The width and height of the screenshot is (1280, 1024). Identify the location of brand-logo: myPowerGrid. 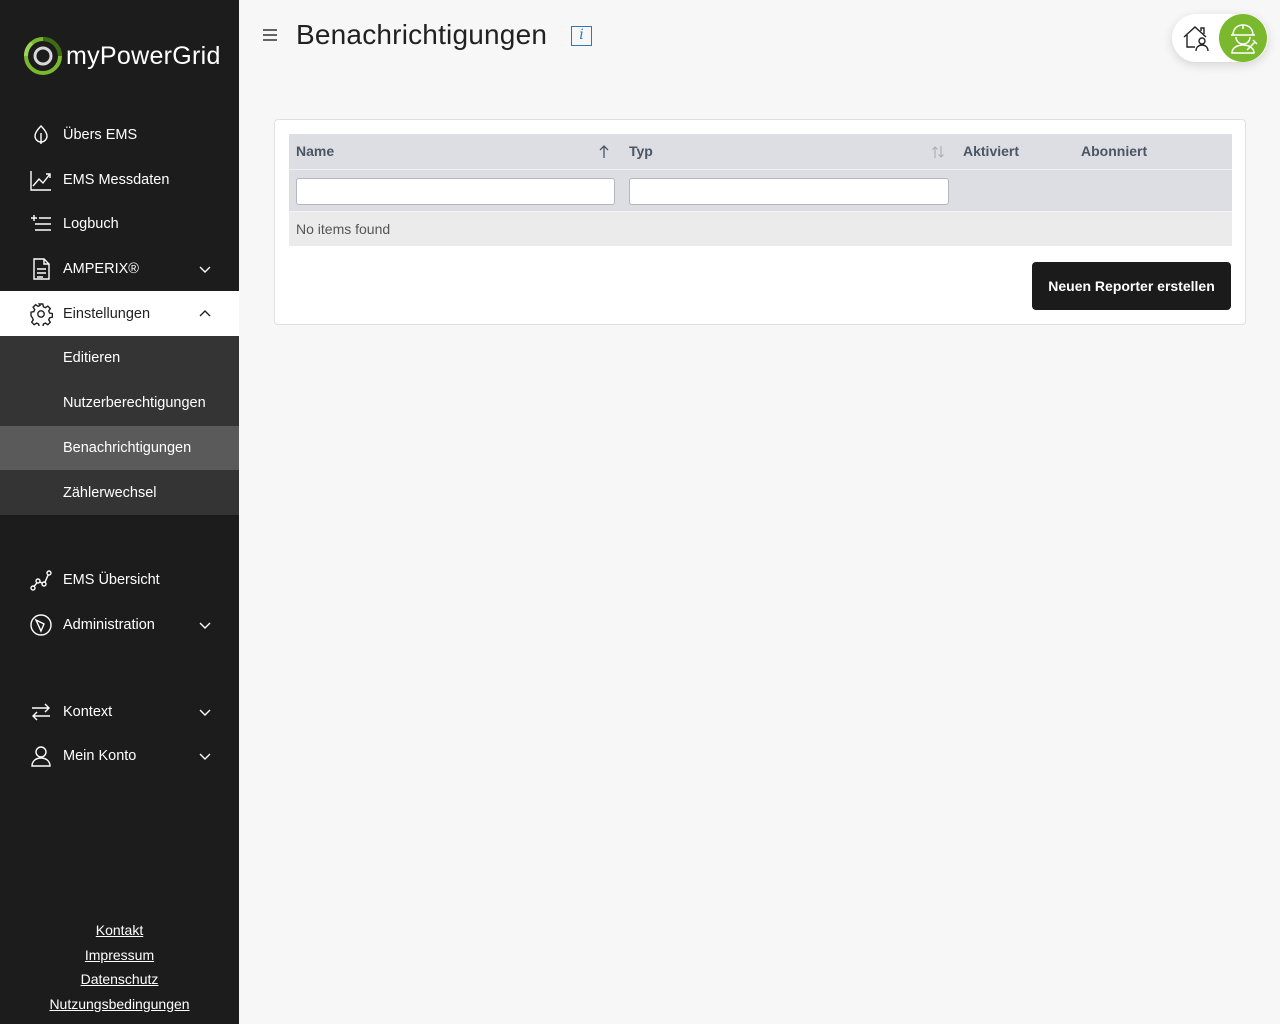
(122, 56).